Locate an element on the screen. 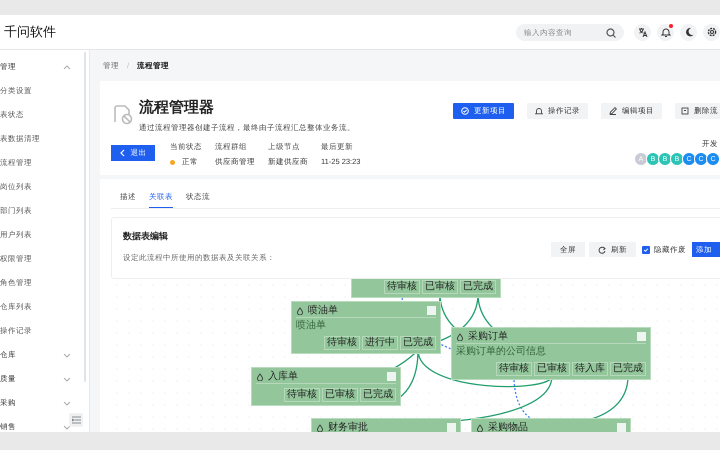  node-title: 财务审批 is located at coordinates (348, 427).